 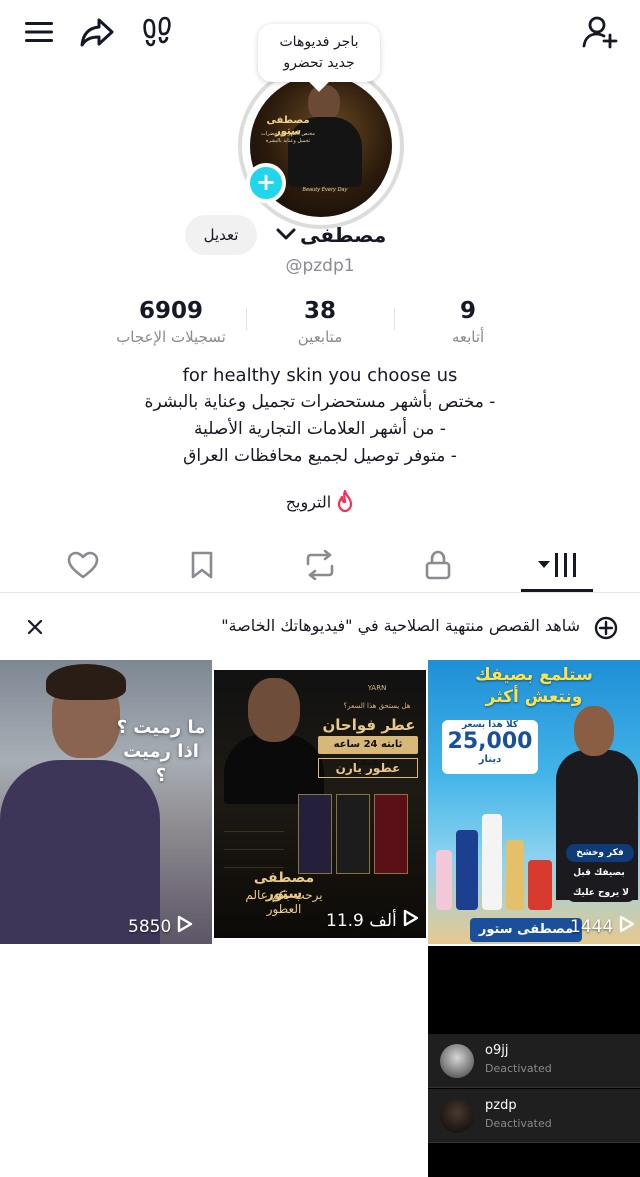 I want to click on handle-text: @pzdp1, so click(x=320, y=266).